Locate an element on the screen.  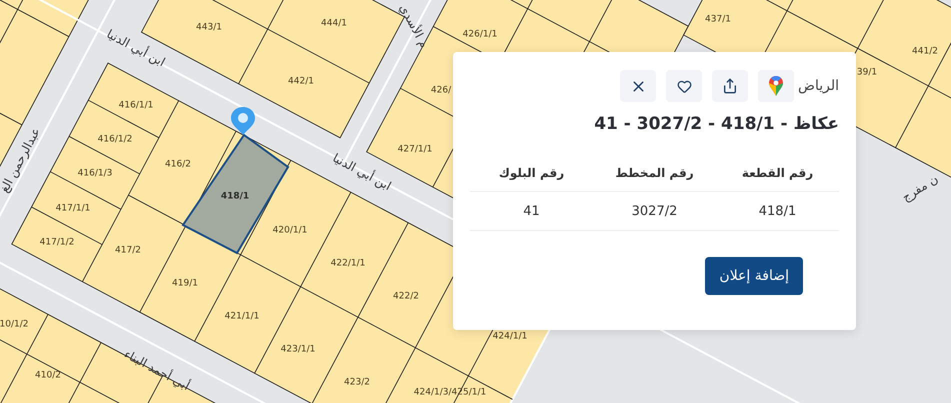
table-cell: 41 is located at coordinates (531, 211).